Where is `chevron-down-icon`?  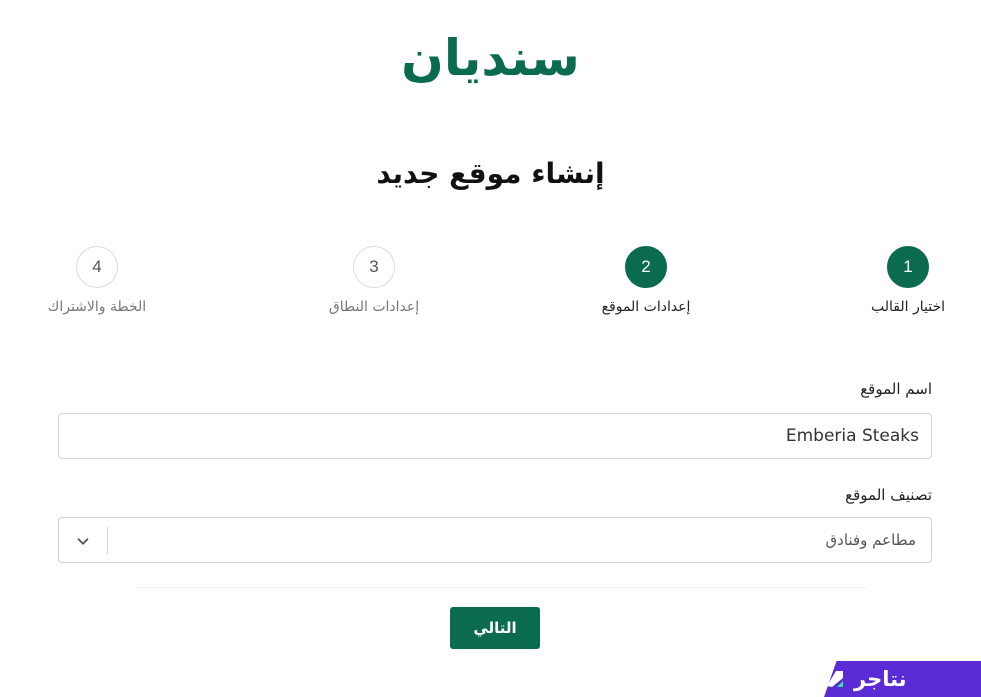
chevron-down-icon is located at coordinates (83, 541).